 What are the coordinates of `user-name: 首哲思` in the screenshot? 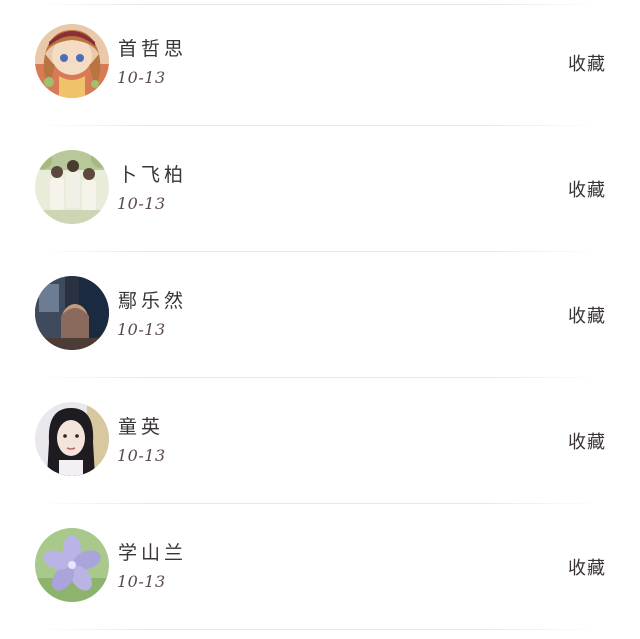 It's located at (153, 49).